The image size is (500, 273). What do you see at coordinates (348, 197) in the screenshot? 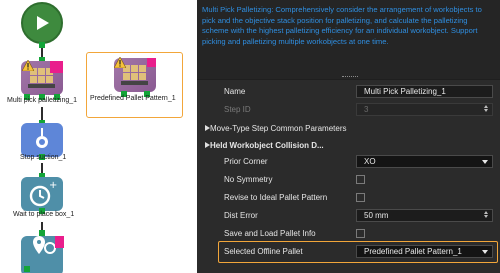
I see `revise-row: Revise to Ideal Pallet Pattern` at bounding box center [348, 197].